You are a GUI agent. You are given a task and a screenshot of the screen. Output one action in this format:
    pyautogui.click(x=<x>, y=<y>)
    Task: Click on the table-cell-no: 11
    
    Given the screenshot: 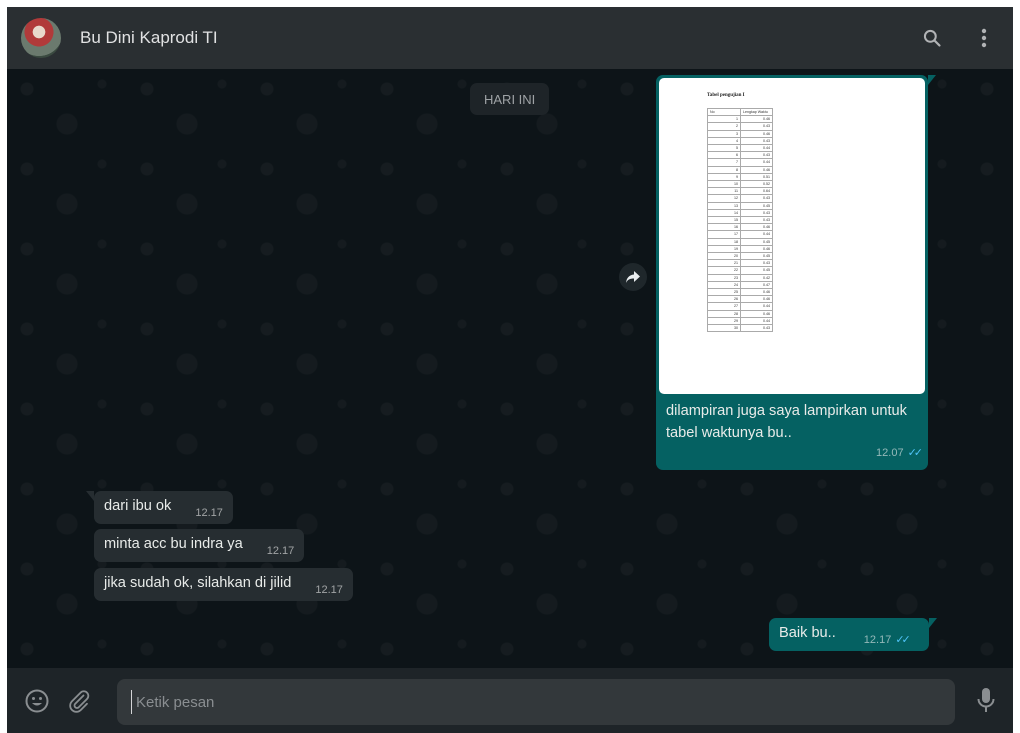 What is the action you would take?
    pyautogui.click(x=724, y=191)
    